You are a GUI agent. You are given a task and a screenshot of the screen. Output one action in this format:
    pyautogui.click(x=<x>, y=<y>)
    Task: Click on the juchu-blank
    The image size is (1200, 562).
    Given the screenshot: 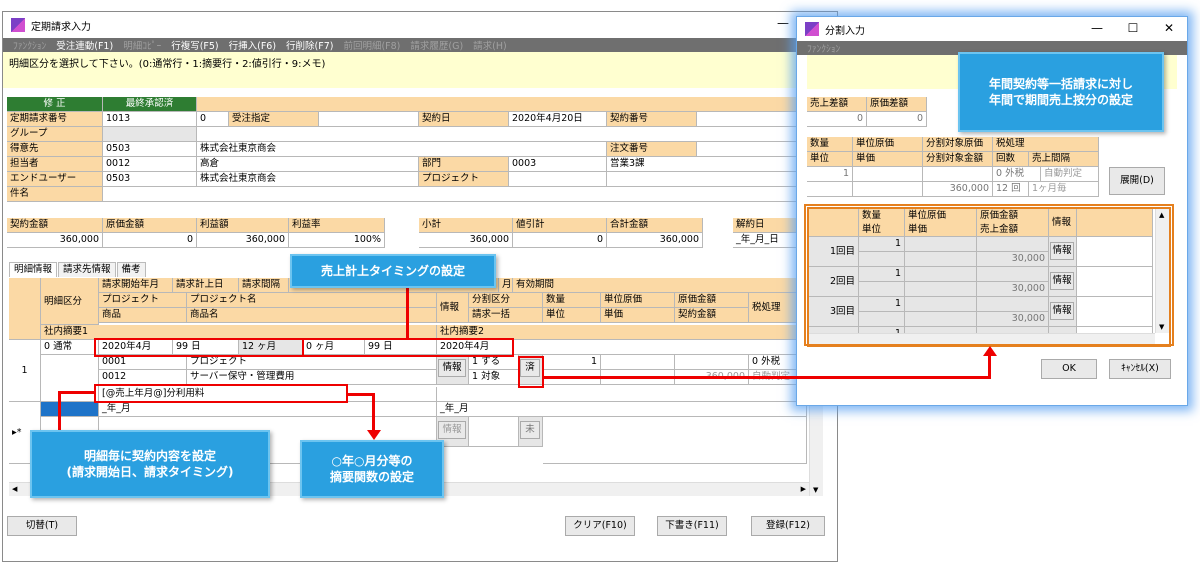 What is the action you would take?
    pyautogui.click(x=369, y=119)
    